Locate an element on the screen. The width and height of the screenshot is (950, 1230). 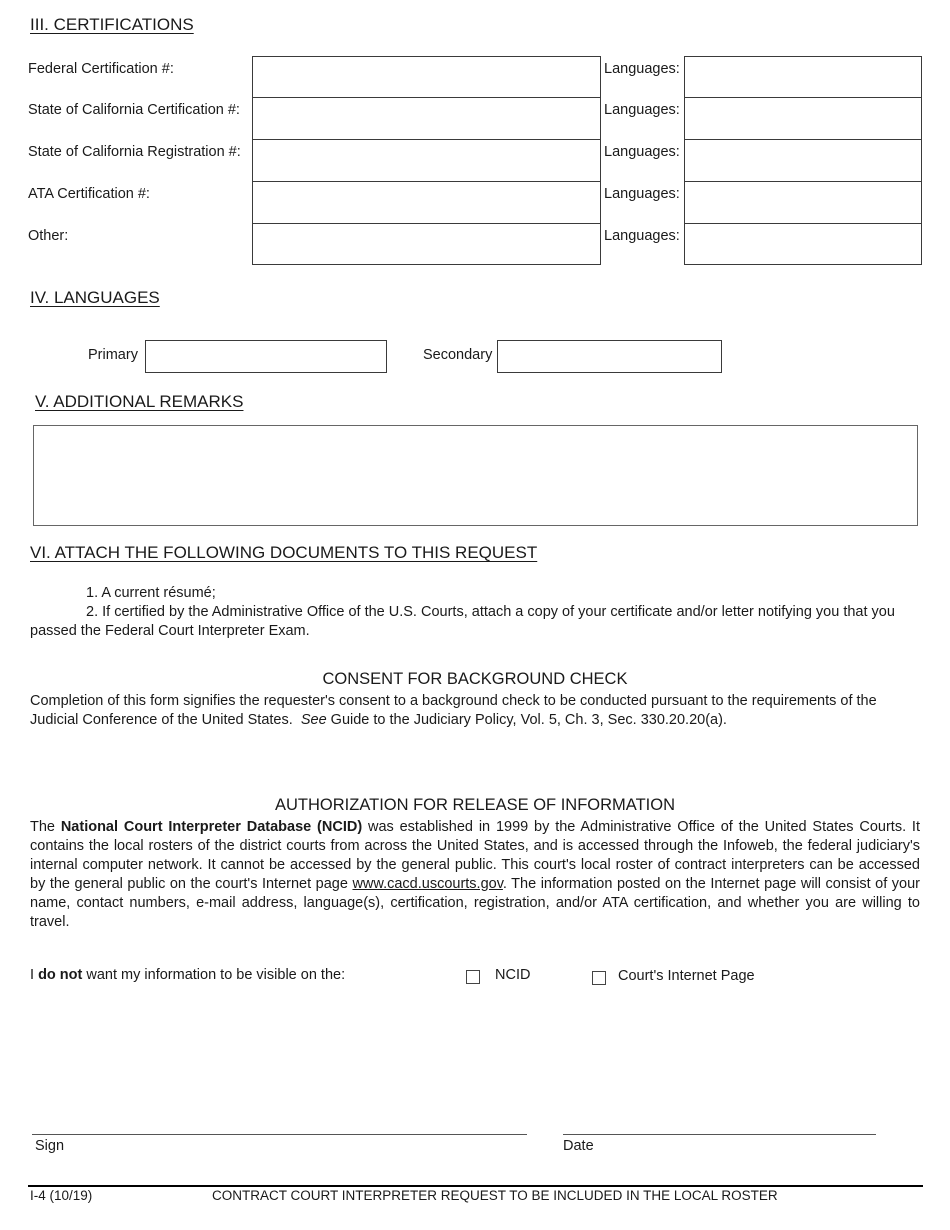
ata-certification-label: ATA Certification #: is located at coordinates (89, 194).